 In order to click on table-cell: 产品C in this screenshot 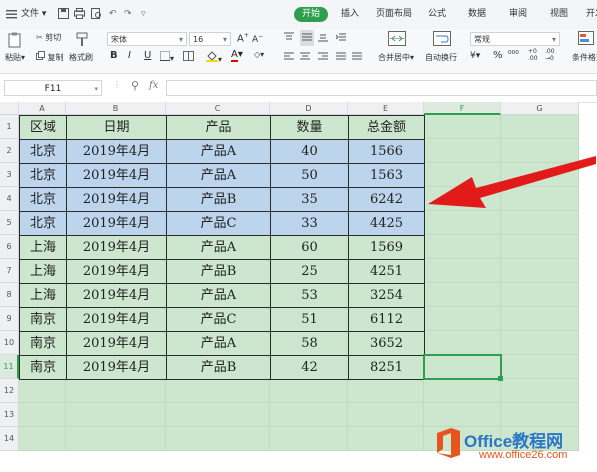, I will do `click(218, 223)`.